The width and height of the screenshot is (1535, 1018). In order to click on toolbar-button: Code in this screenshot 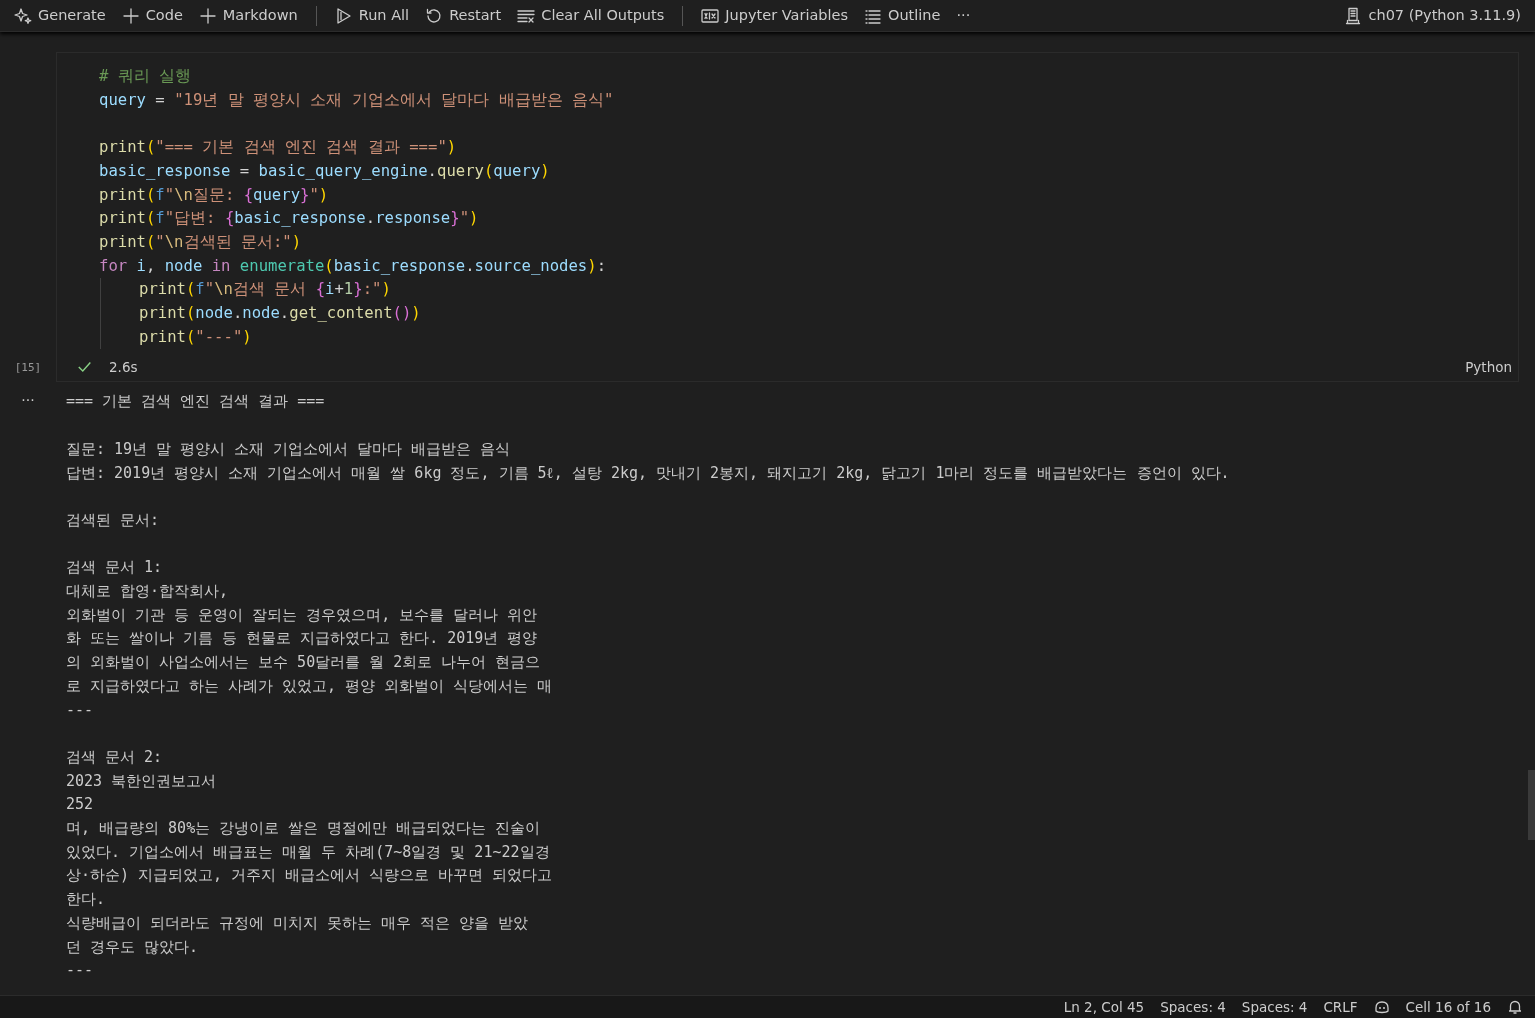, I will do `click(152, 15)`.